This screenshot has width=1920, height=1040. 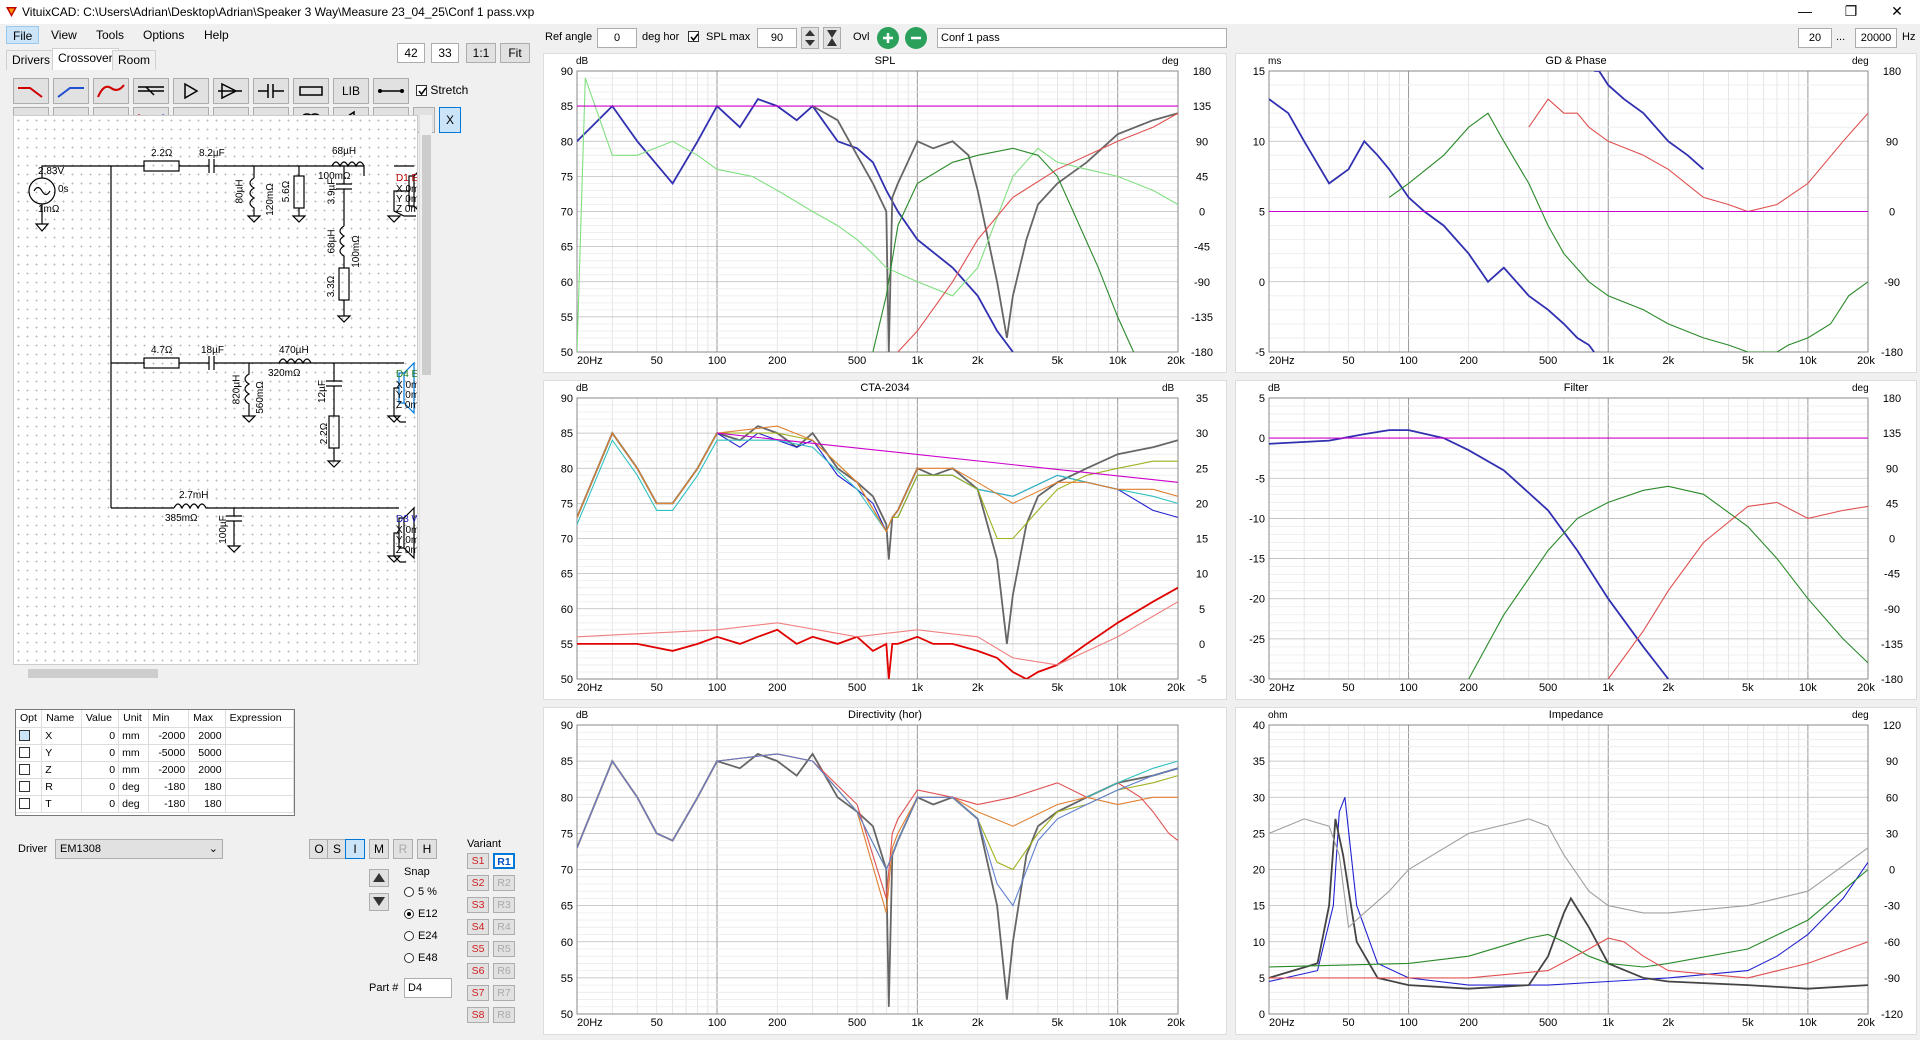 I want to click on add-overlay-button, so click(x=888, y=38).